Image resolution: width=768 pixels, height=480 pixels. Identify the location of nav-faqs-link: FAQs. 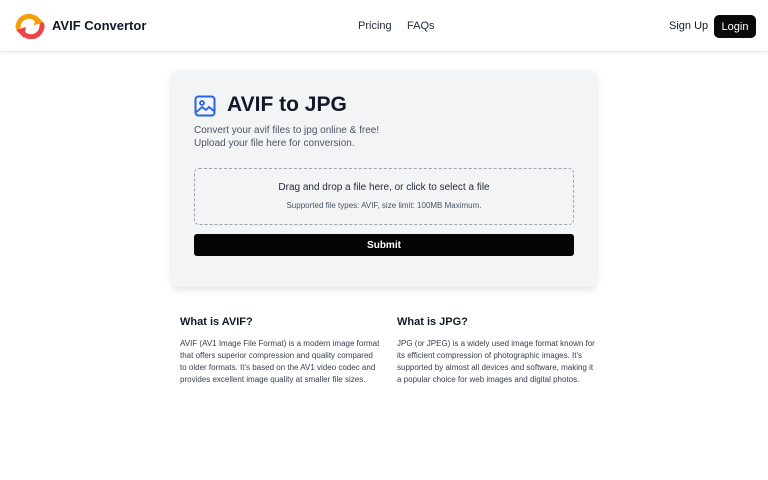
(421, 26).